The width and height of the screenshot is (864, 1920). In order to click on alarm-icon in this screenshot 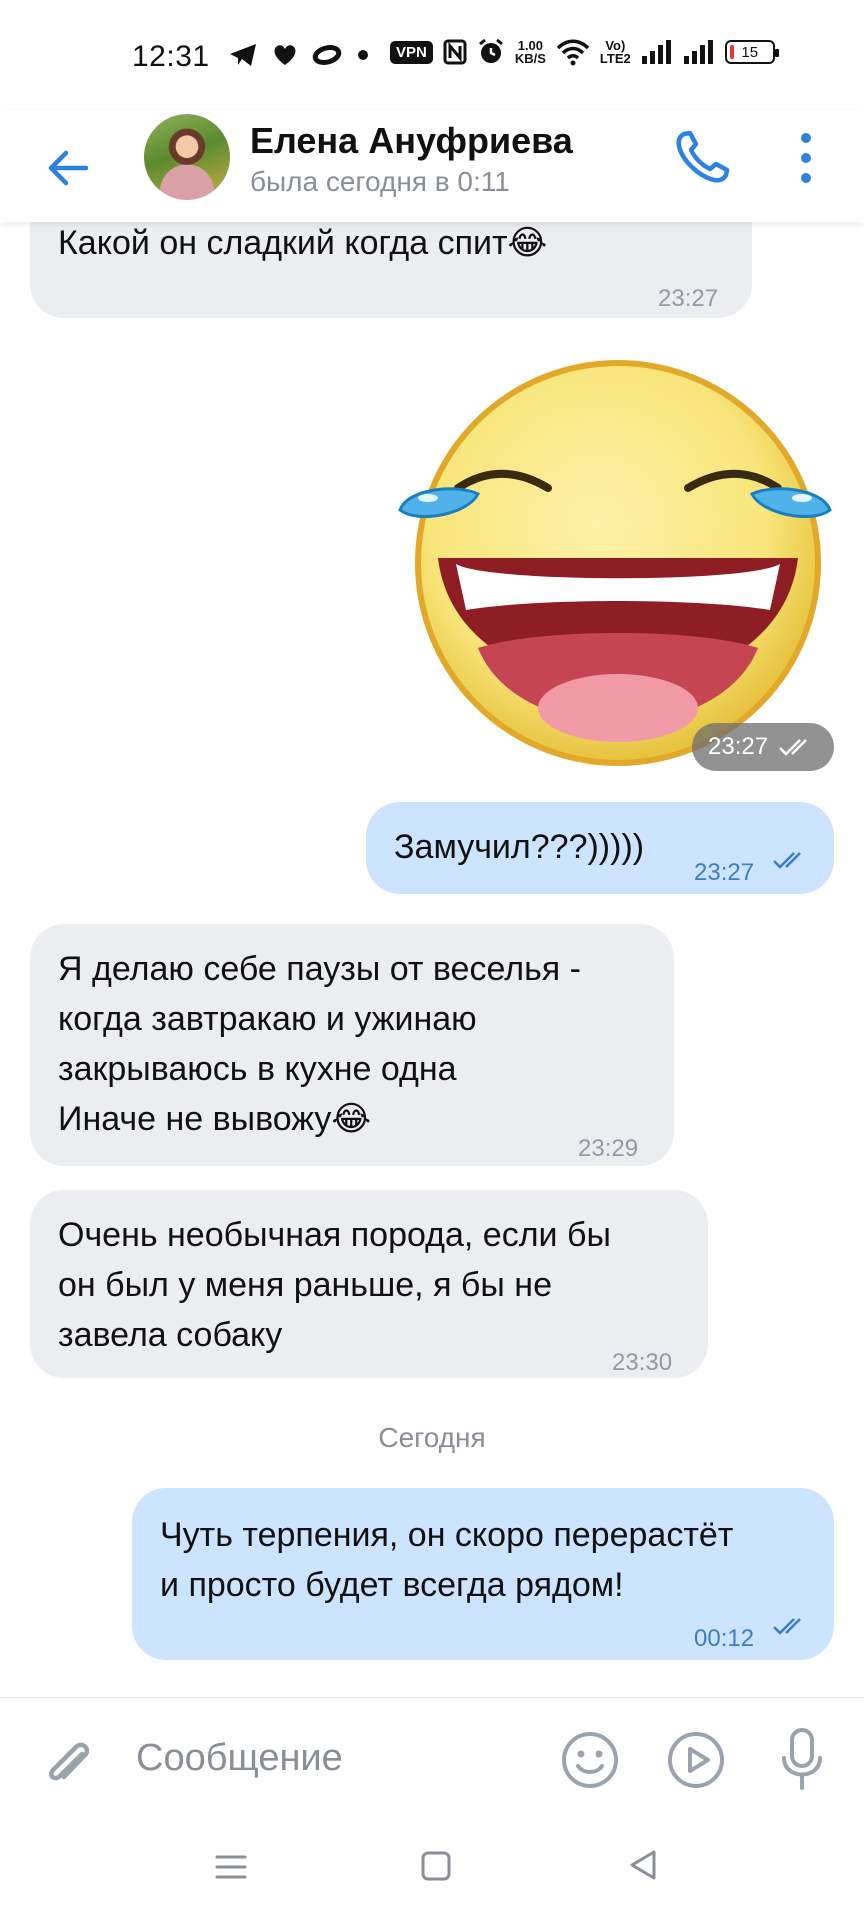, I will do `click(490, 50)`.